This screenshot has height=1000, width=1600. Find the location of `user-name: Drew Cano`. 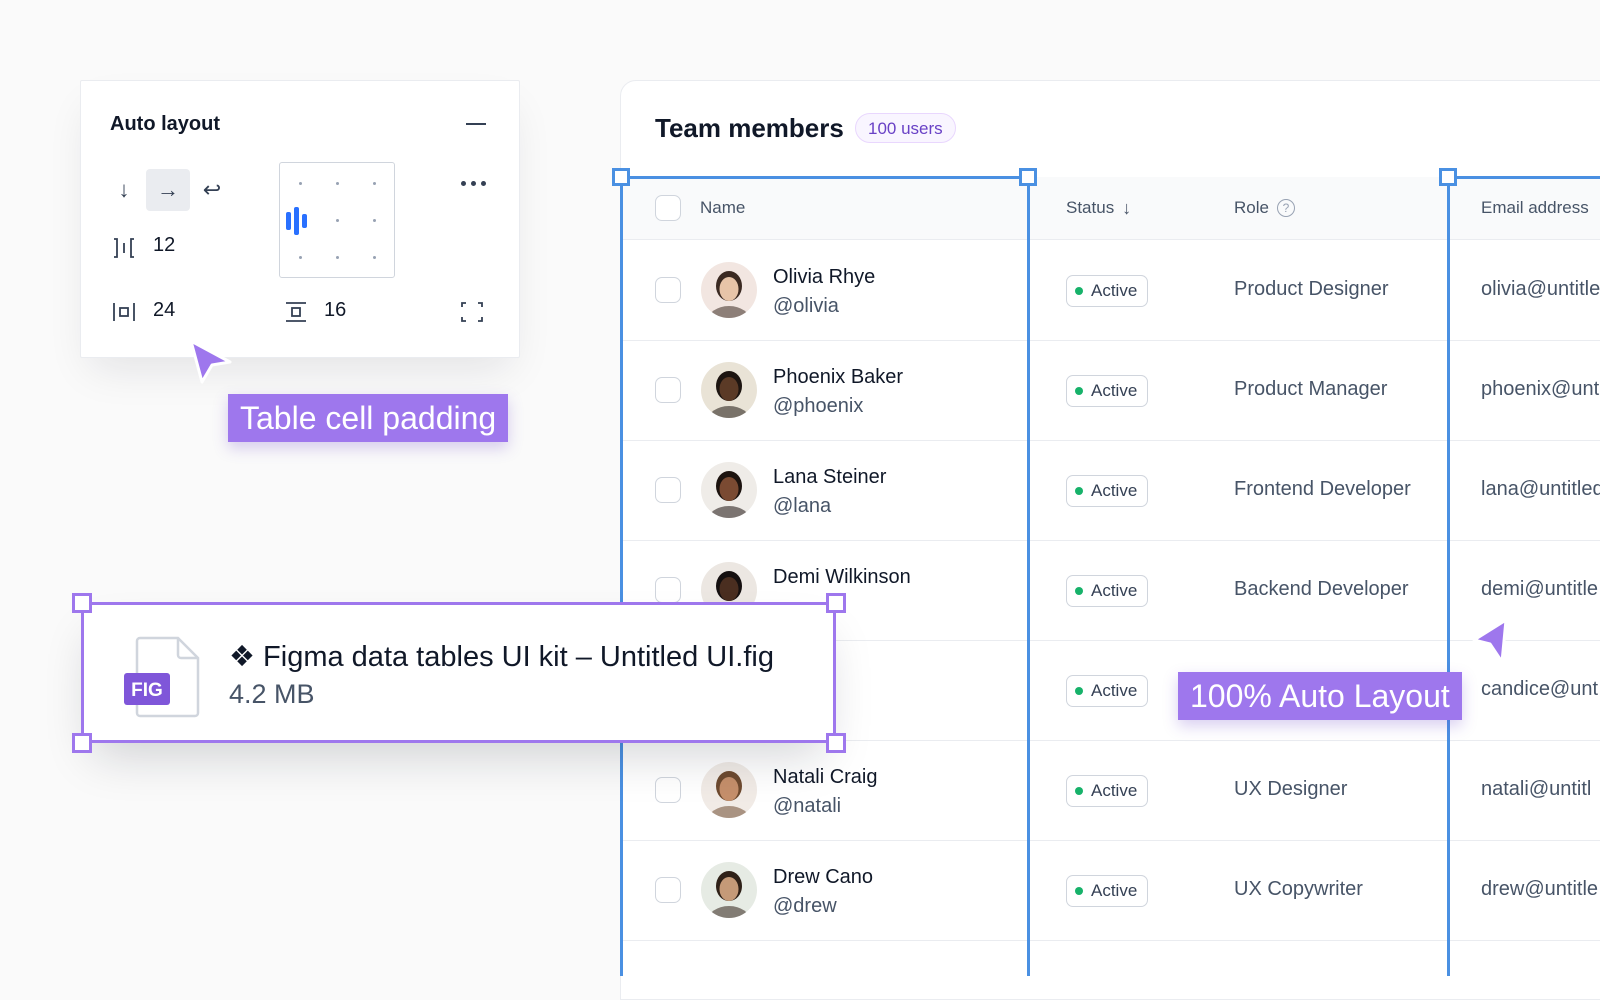

user-name: Drew Cano is located at coordinates (823, 877).